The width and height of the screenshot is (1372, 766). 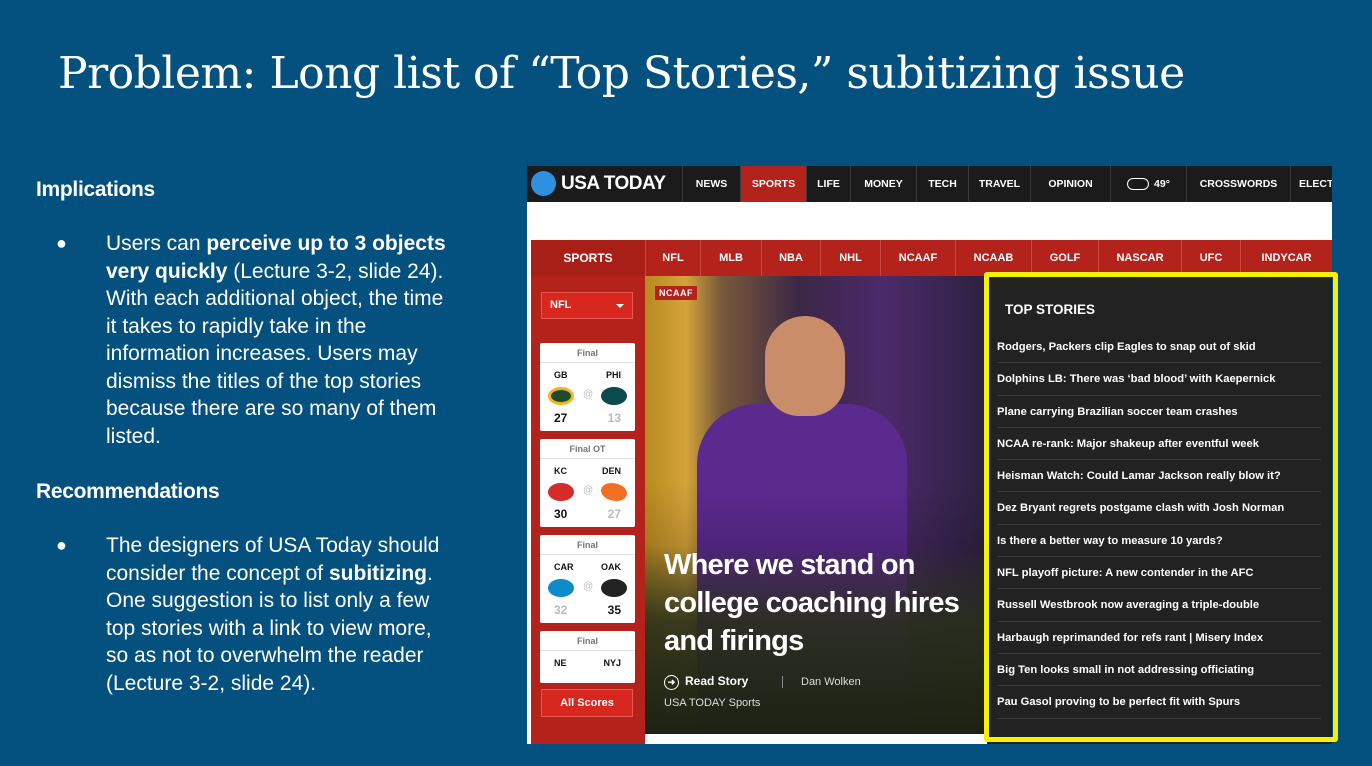 I want to click on league-select-value: NFL, so click(x=561, y=305).